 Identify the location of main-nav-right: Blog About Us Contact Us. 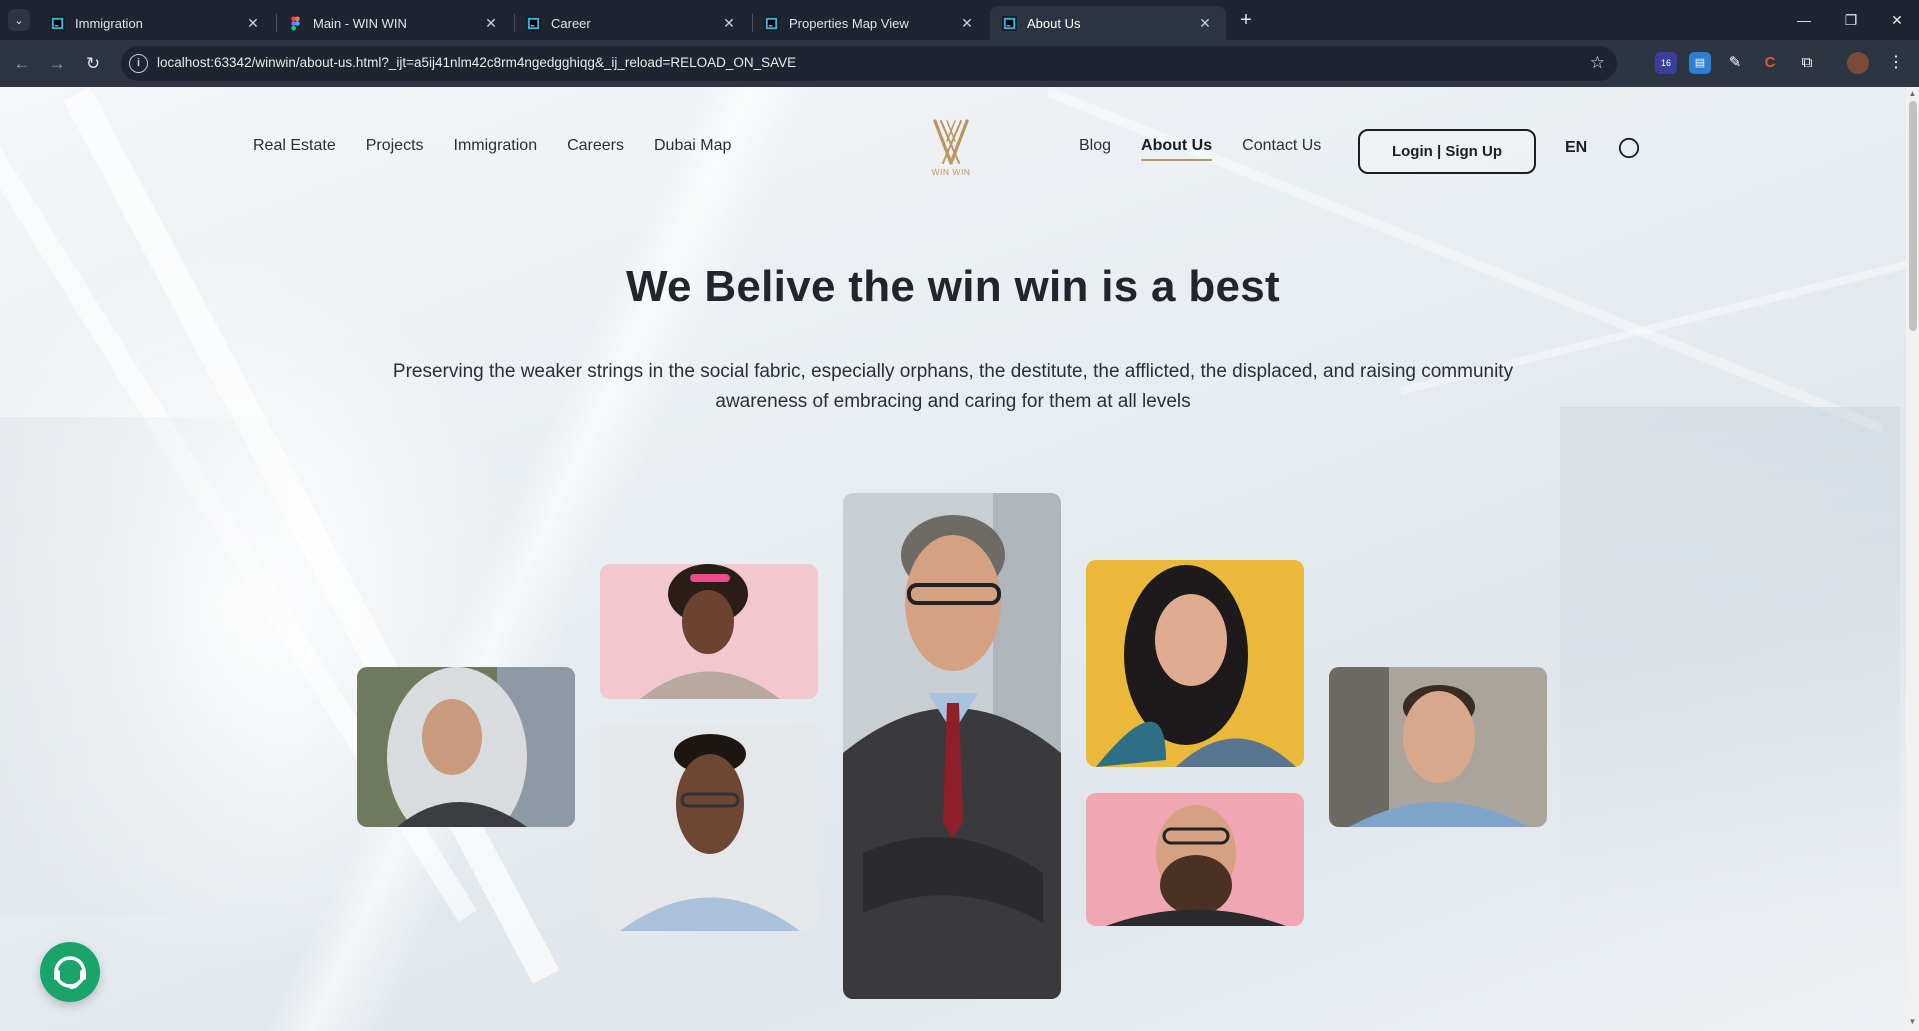
(1215, 149).